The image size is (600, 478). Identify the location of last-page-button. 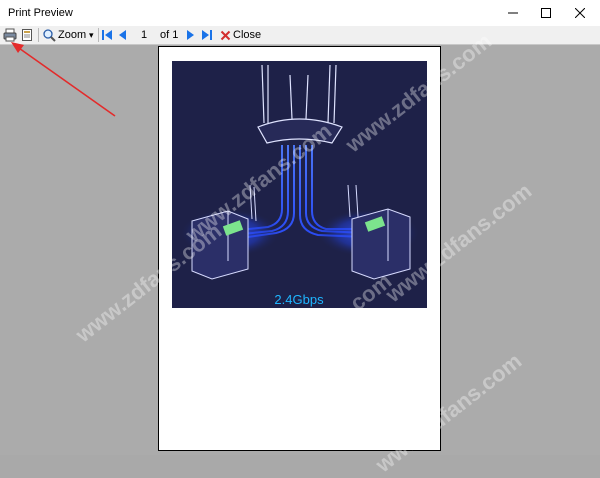
(207, 35).